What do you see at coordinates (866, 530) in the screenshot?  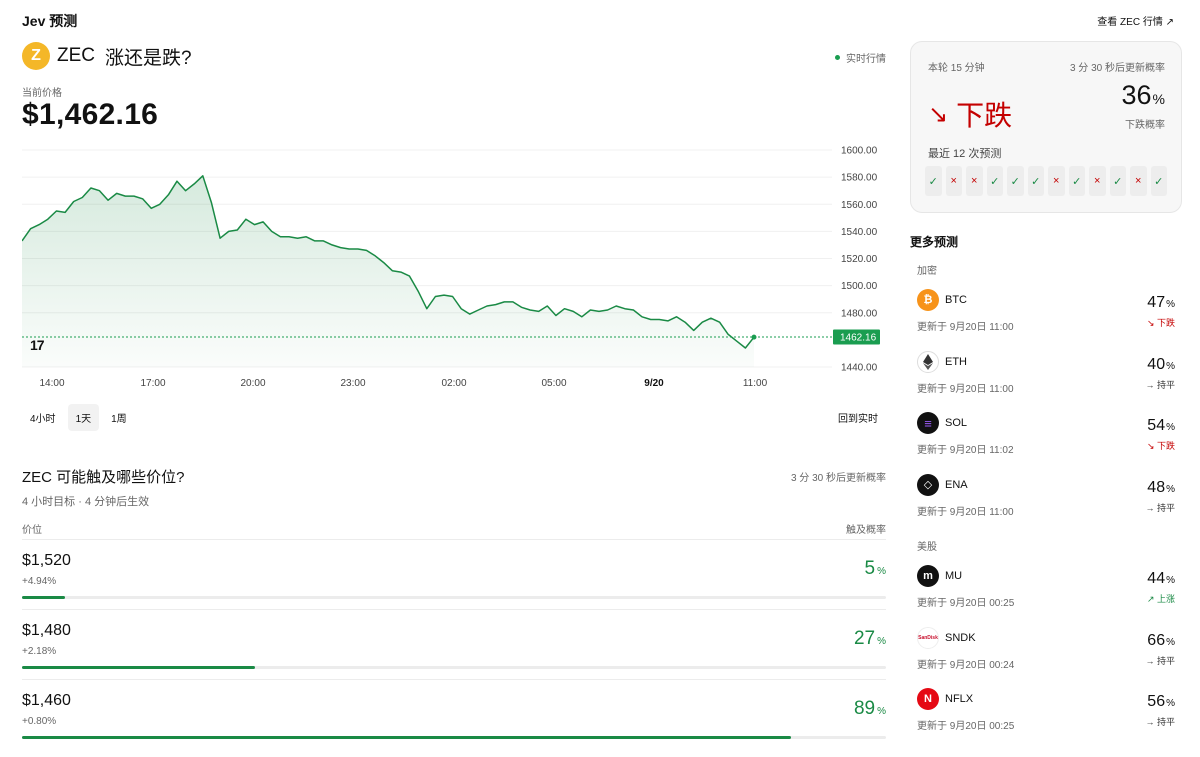 I see `column-header-probability: 触及概率` at bounding box center [866, 530].